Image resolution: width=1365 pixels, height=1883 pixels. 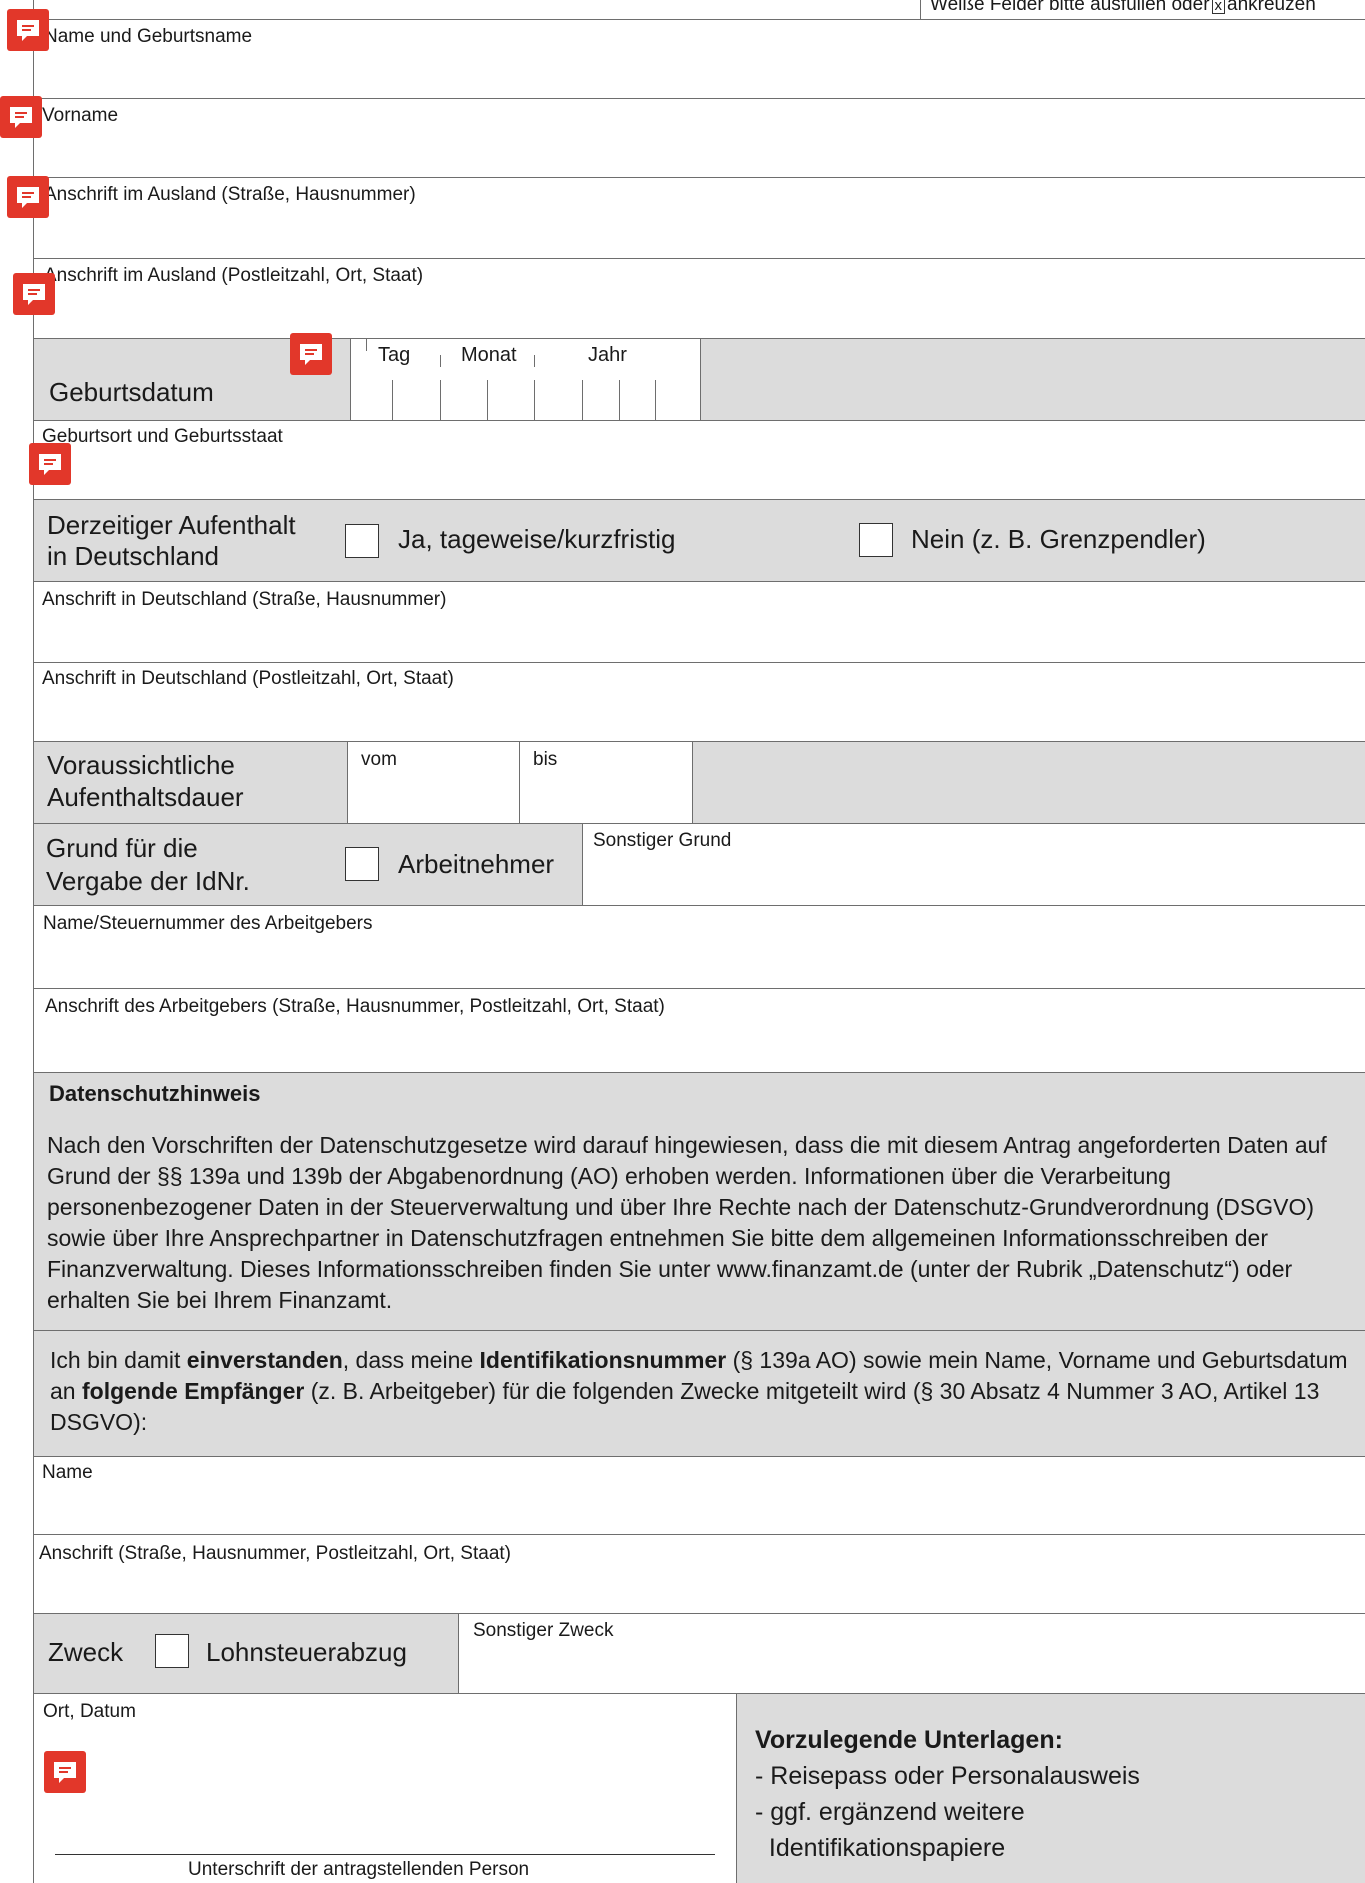 What do you see at coordinates (606, 796) in the screenshot?
I see `bis-input` at bounding box center [606, 796].